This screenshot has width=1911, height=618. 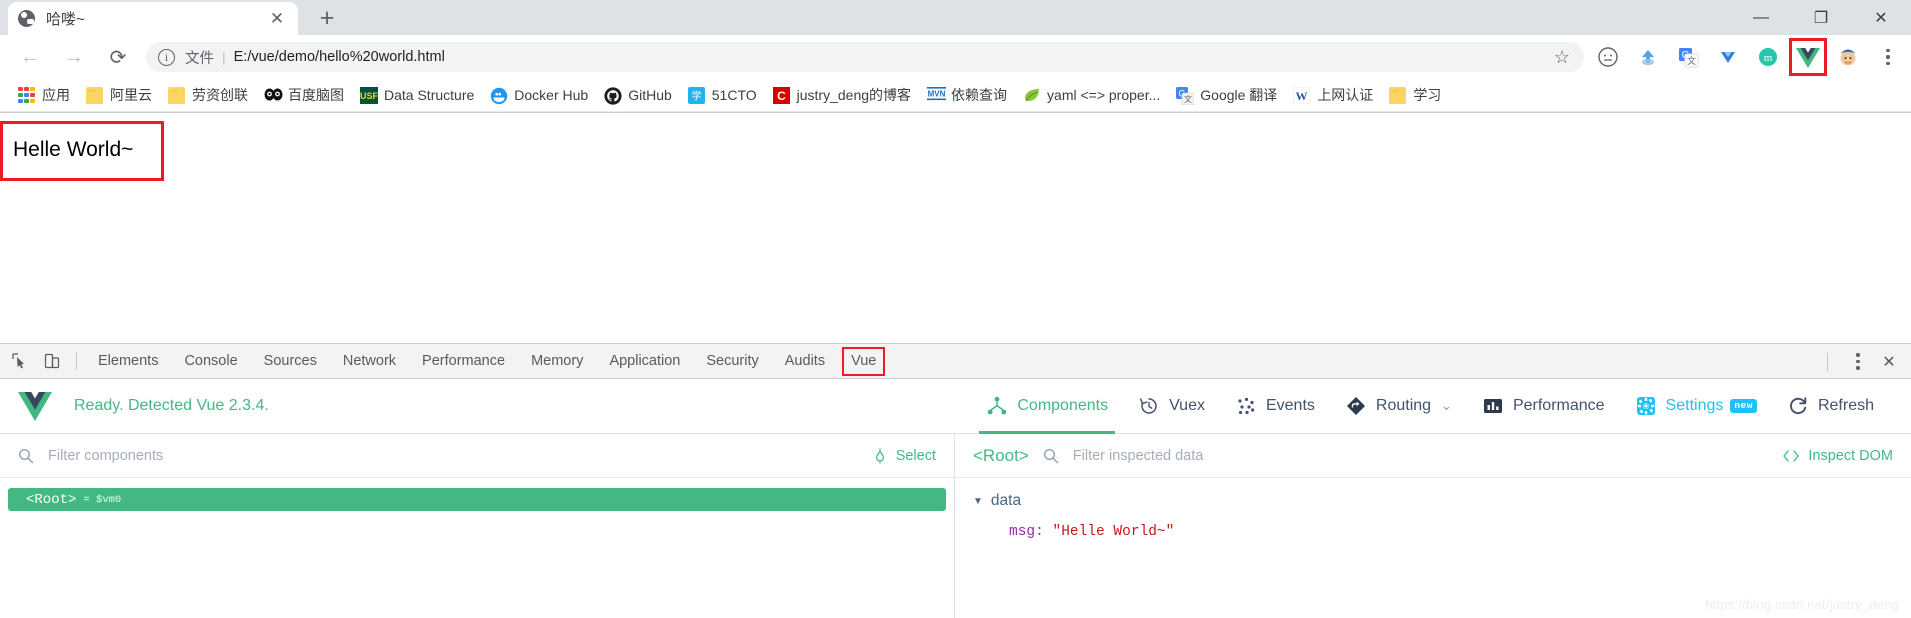 I want to click on inspect-dom-button: Inspect DOM, so click(x=1837, y=456).